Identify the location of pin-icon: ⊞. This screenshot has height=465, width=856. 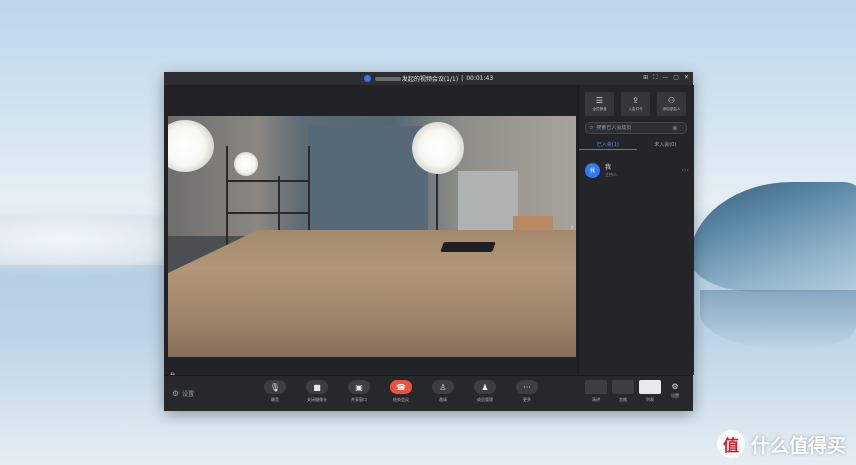
(645, 78).